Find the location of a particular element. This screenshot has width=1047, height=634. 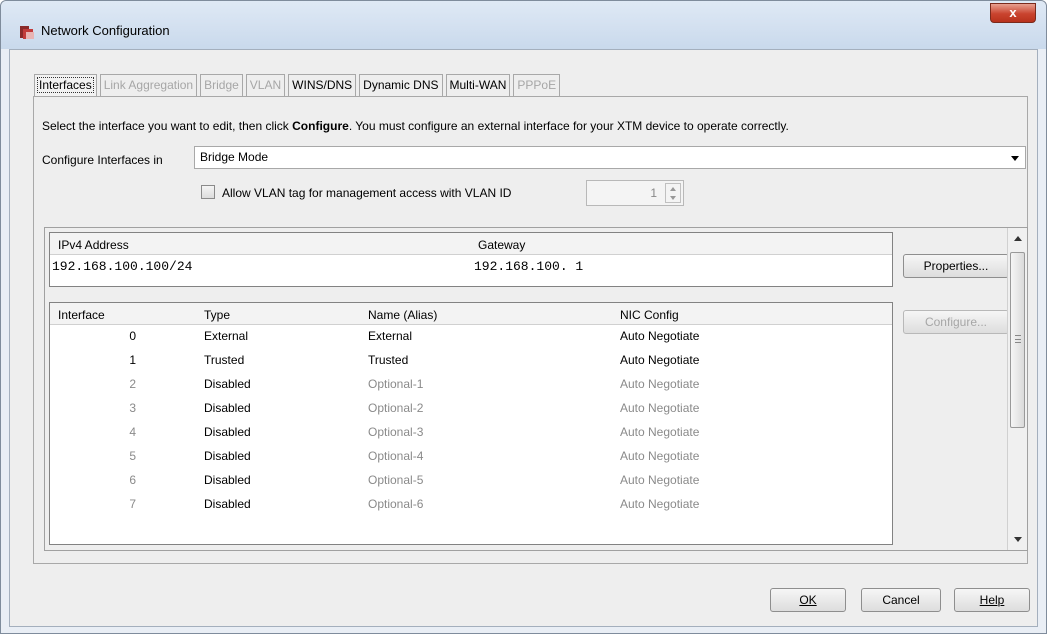

name-alias-cell: Optional-3 is located at coordinates (396, 432).